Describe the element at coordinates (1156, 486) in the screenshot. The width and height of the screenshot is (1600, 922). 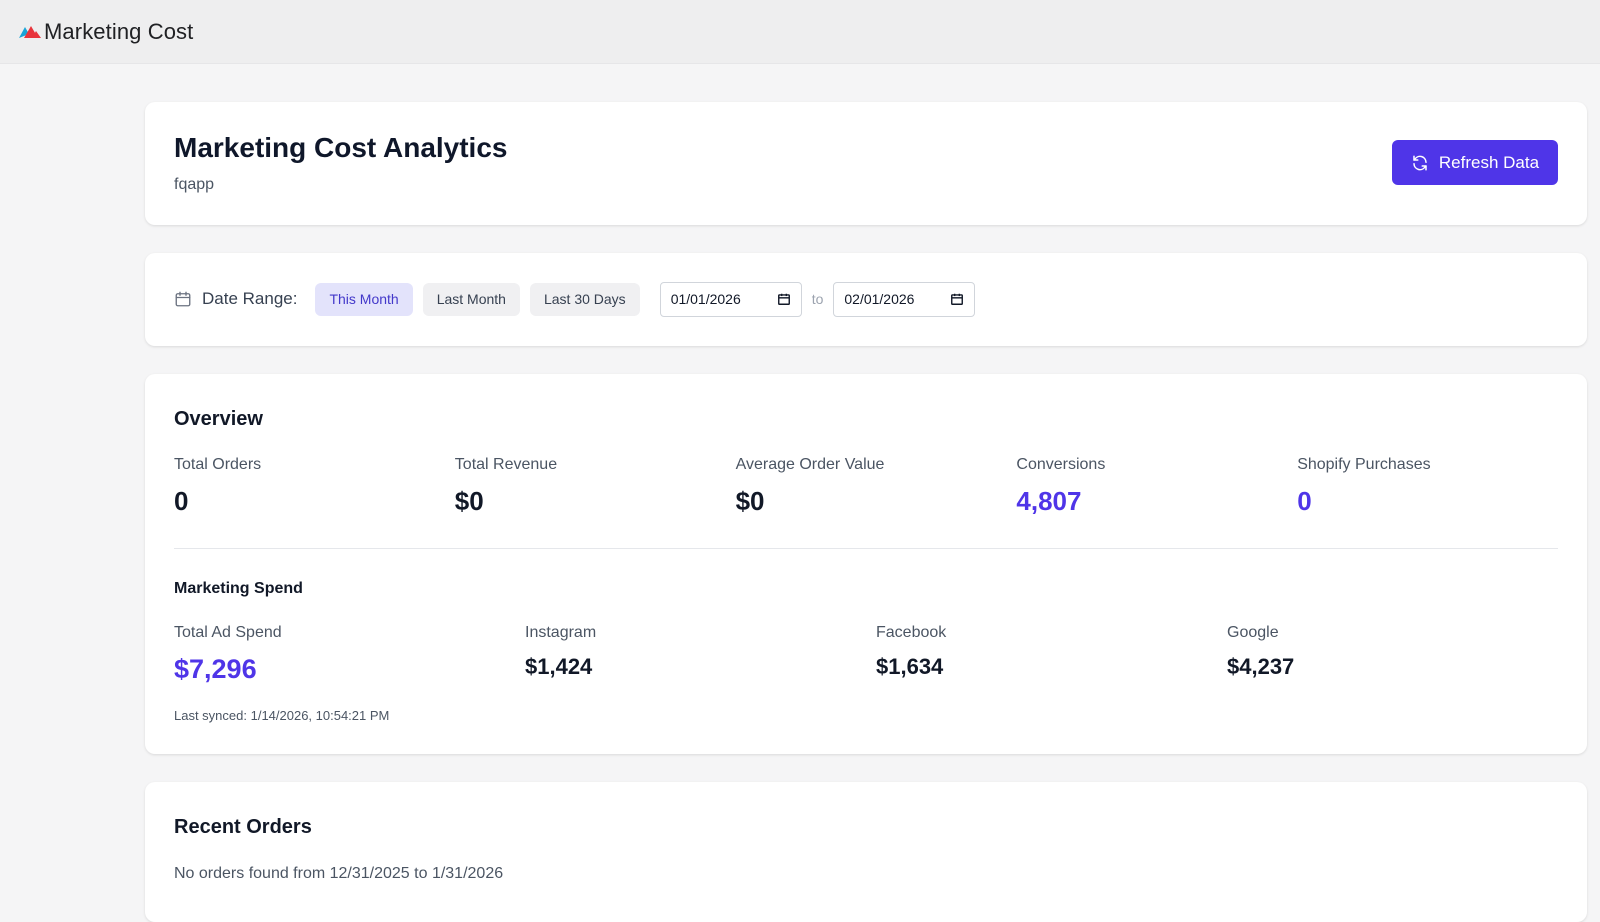
I see `stat-conversions: Conversions 4,807` at that location.